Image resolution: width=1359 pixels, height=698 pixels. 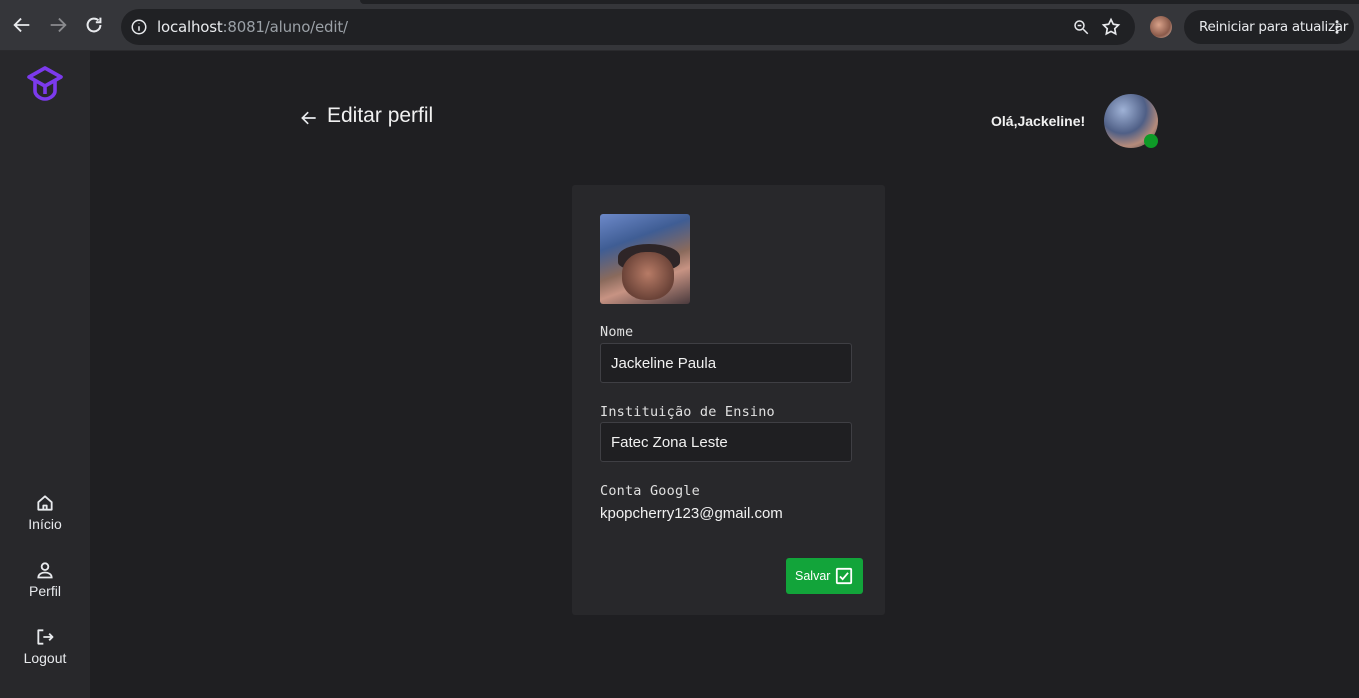 What do you see at coordinates (45, 524) in the screenshot?
I see `sidebar-item-label: Início` at bounding box center [45, 524].